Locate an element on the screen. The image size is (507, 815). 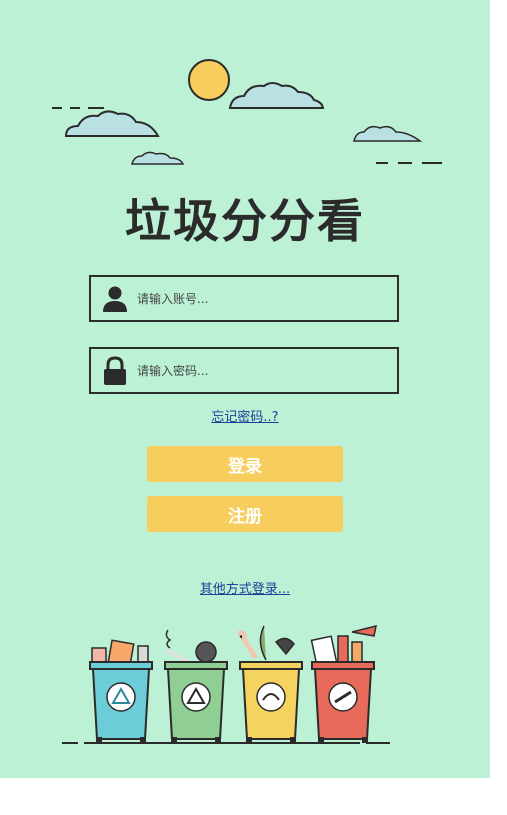
lock-icon is located at coordinates (115, 370).